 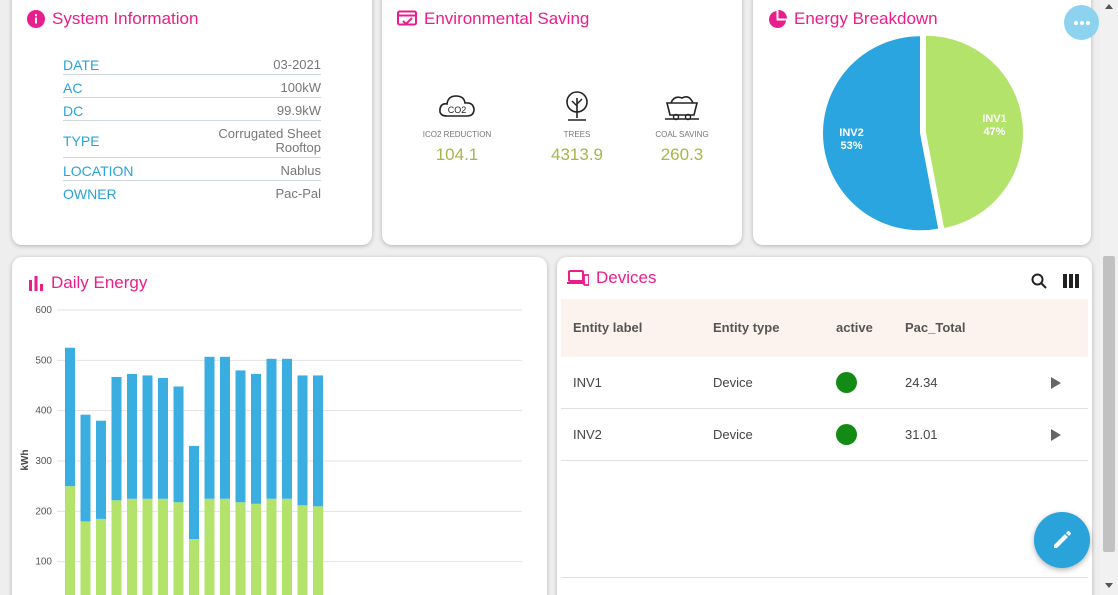 I want to click on scrollbar-up-arrow, so click(x=1109, y=6).